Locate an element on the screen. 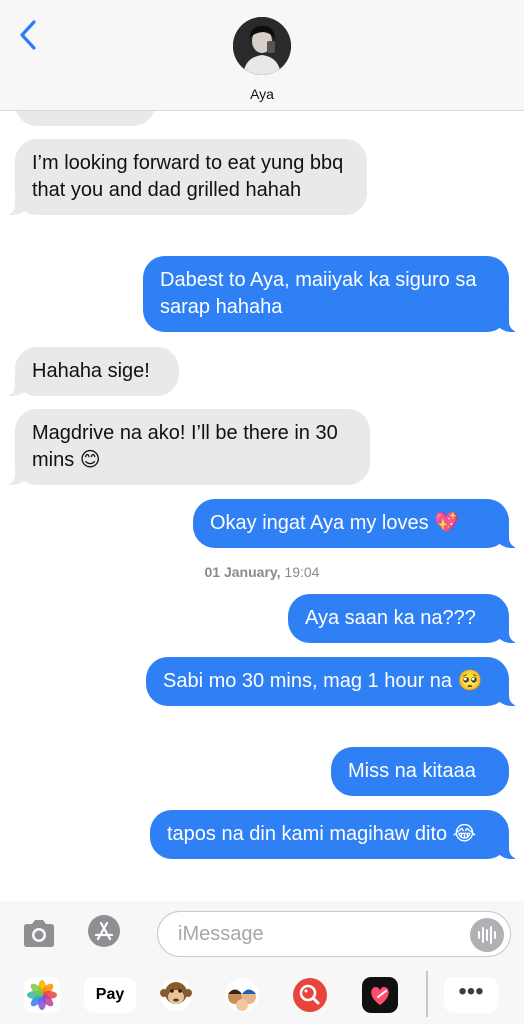 The height and width of the screenshot is (1024, 524). image-search-icon is located at coordinates (310, 995).